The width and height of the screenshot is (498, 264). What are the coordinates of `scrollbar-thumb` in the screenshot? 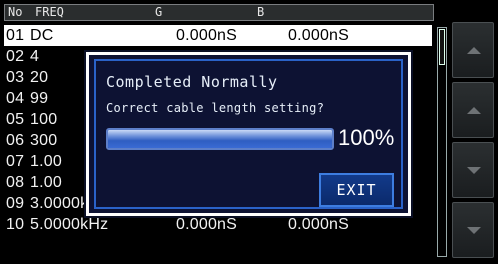 It's located at (442, 47).